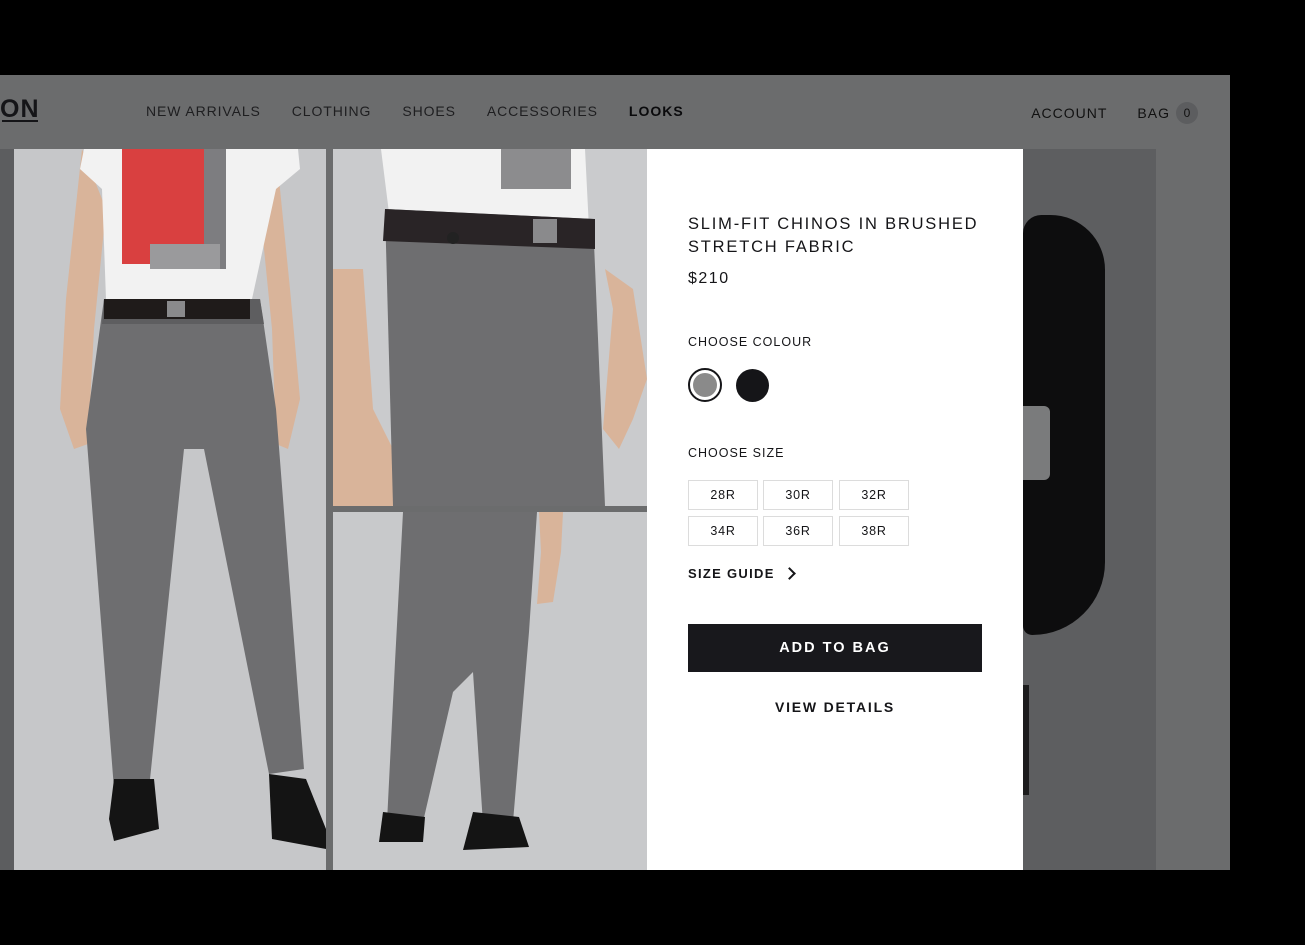 This screenshot has height=945, width=1305. What do you see at coordinates (709, 278) in the screenshot?
I see `product-price: $210` at bounding box center [709, 278].